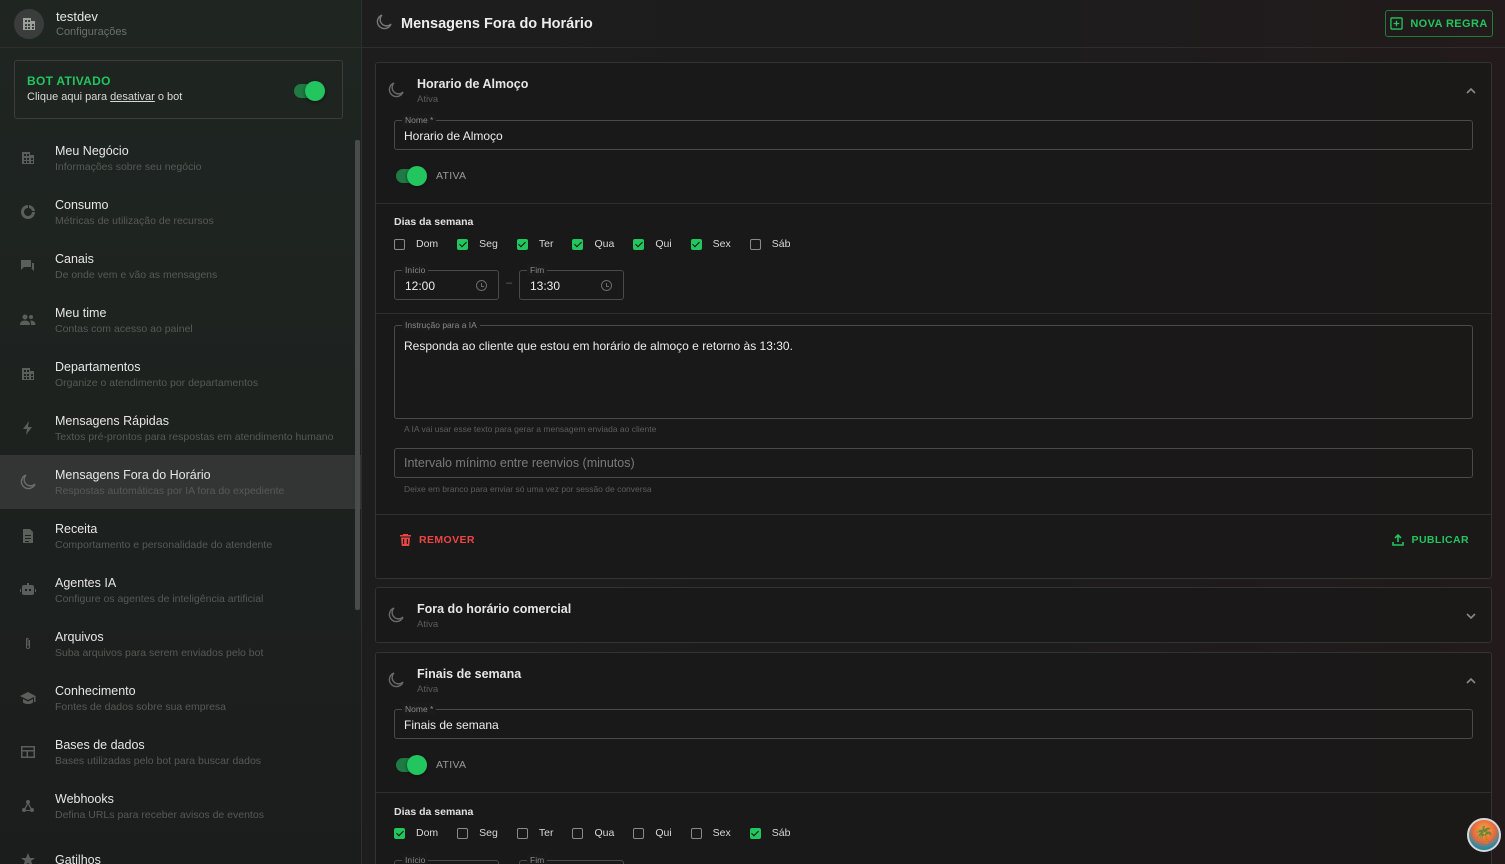  I want to click on sidebar-item-gatilhos: Gatilhos, so click(180, 848).